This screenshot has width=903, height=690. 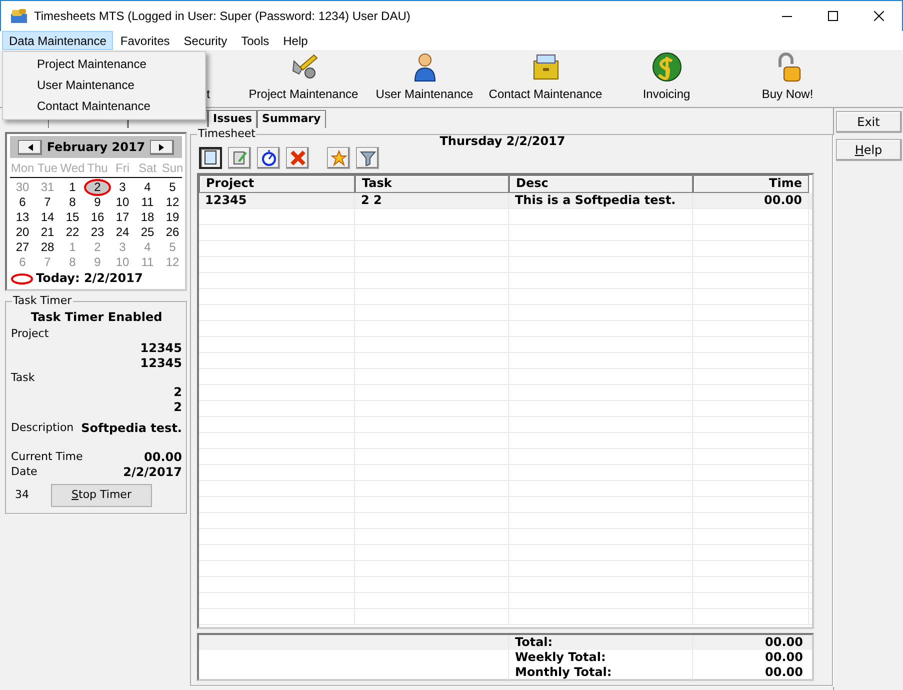 I want to click on calendar-day: 27, so click(x=22, y=247).